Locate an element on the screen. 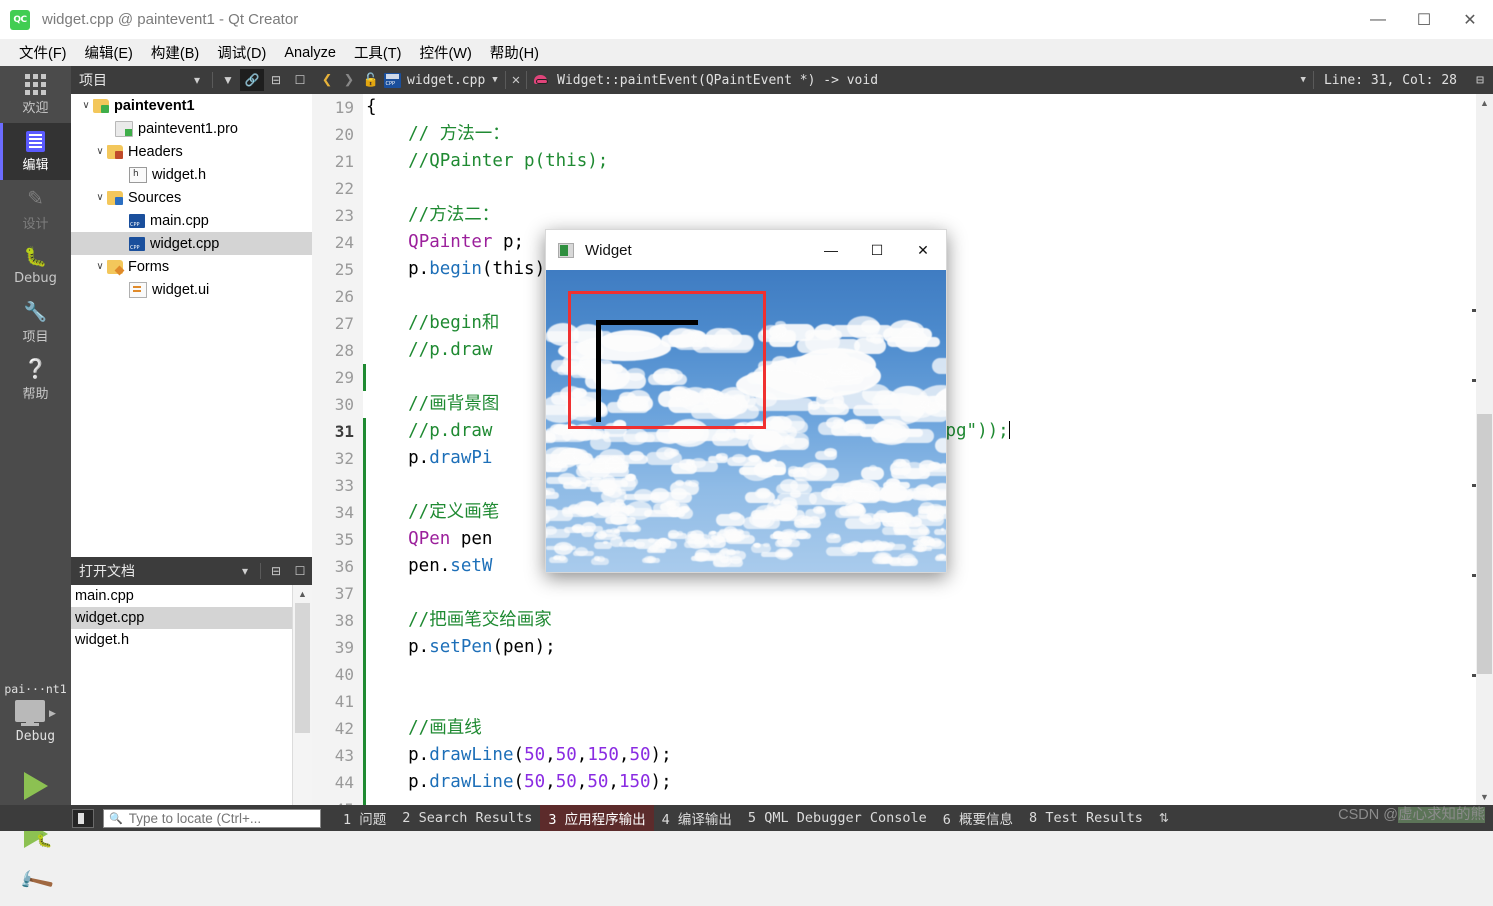 This screenshot has width=1493, height=906. code-token: drawPi is located at coordinates (461, 458).